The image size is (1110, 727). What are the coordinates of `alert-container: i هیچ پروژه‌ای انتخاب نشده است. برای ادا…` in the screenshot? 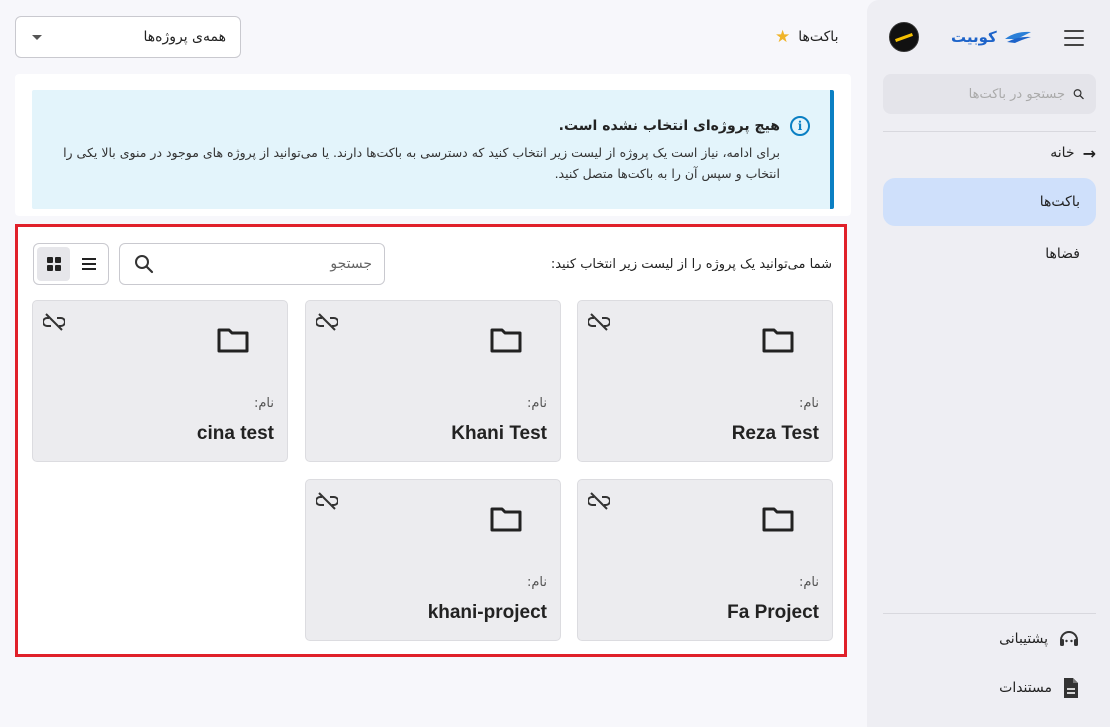 It's located at (433, 145).